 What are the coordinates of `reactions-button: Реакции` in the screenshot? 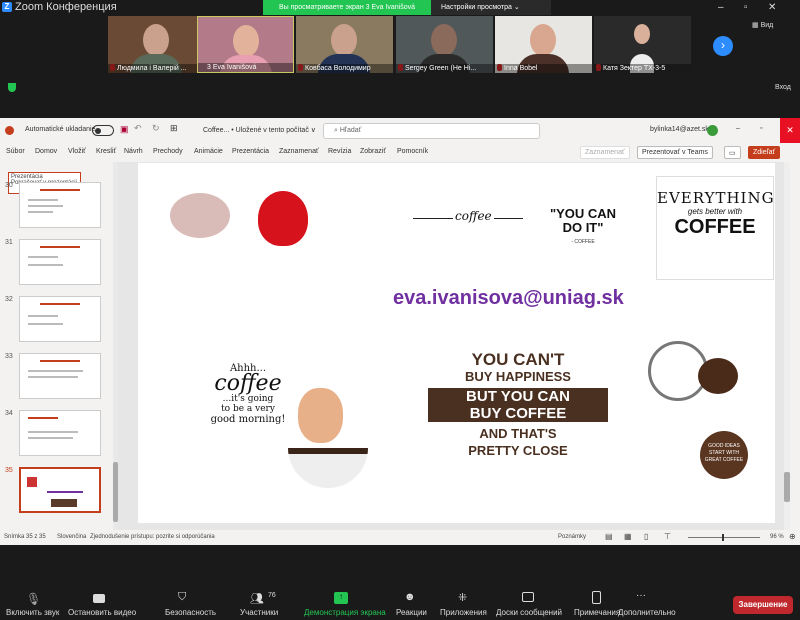 It's located at (411, 612).